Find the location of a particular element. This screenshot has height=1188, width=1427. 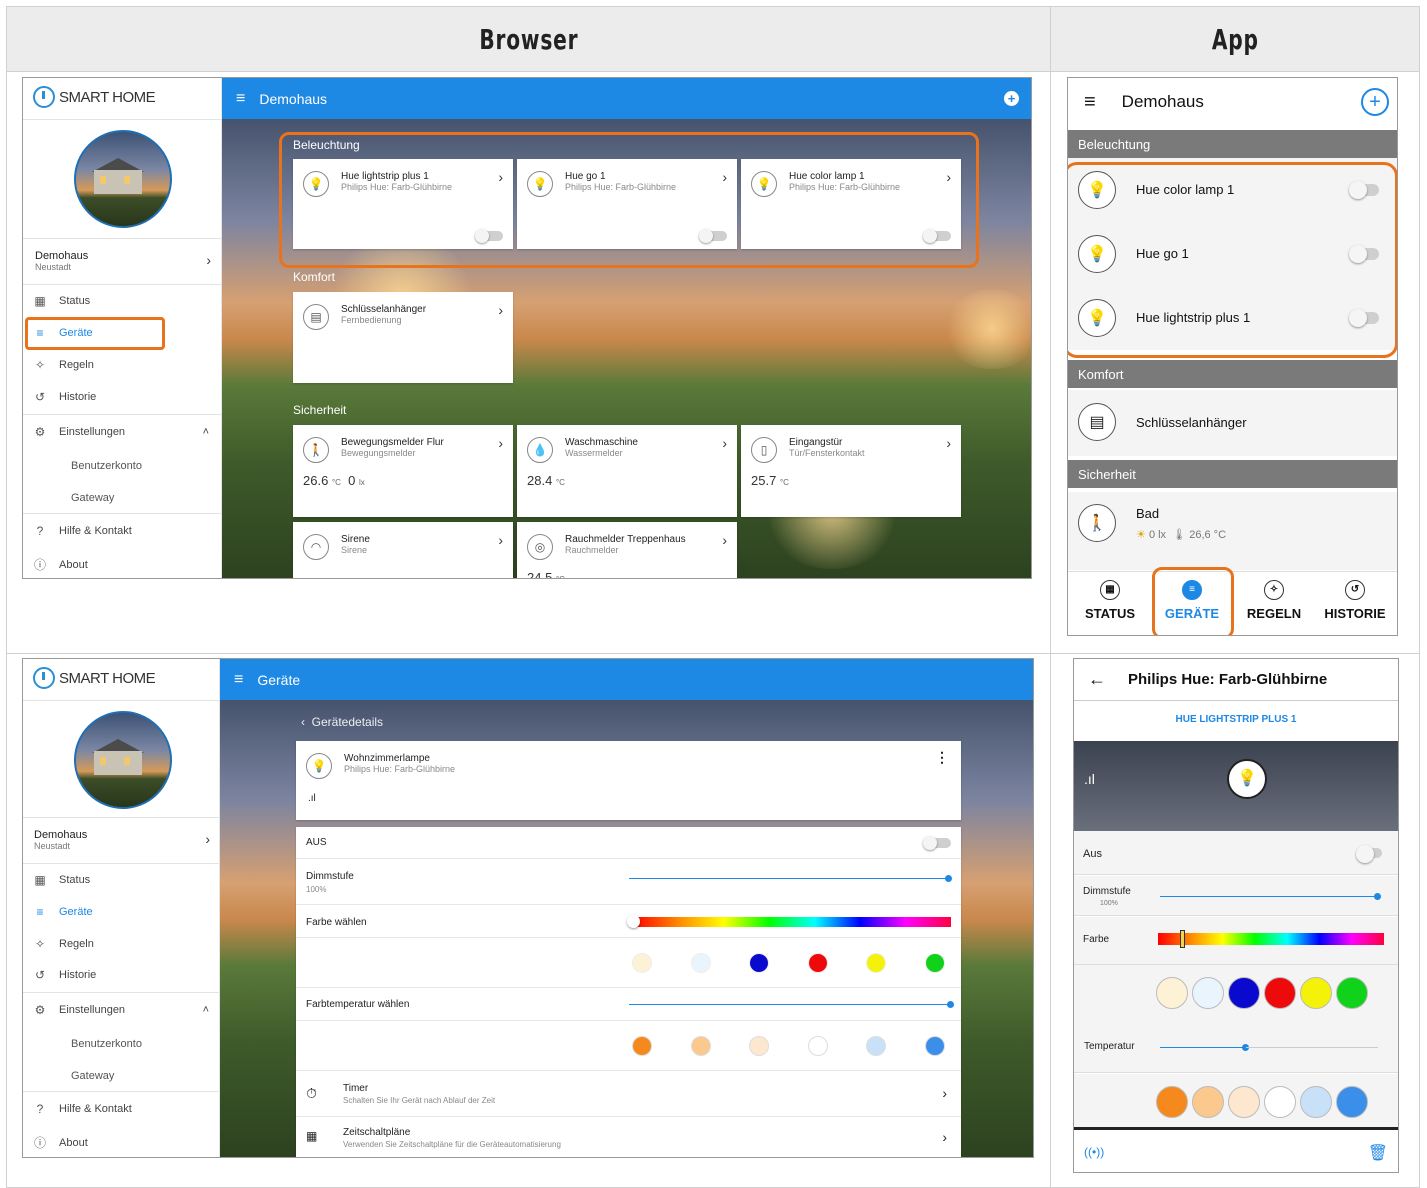

device-tab: HUE LIGHTSTRIP PLUS 1 is located at coordinates (1236, 719).